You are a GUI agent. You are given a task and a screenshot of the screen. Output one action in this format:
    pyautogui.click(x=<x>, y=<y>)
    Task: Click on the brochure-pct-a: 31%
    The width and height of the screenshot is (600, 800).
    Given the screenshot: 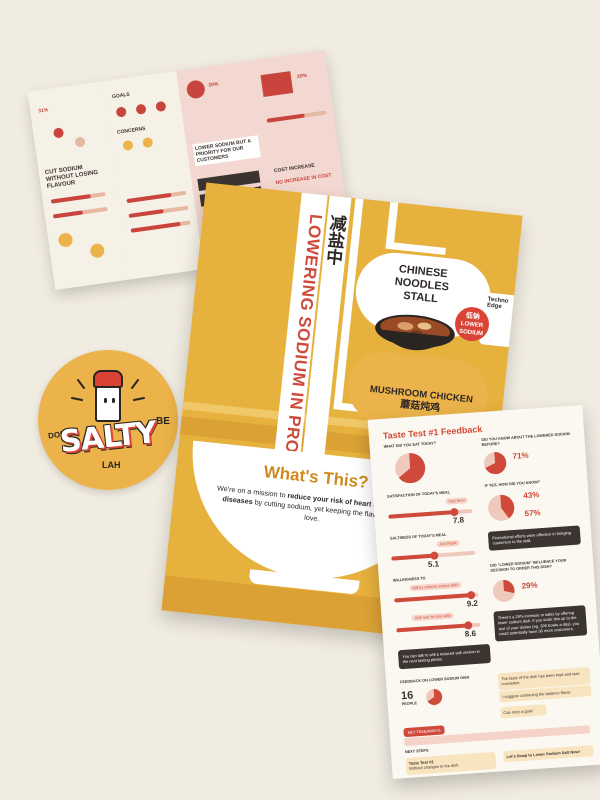 What is the action you would take?
    pyautogui.click(x=43, y=111)
    